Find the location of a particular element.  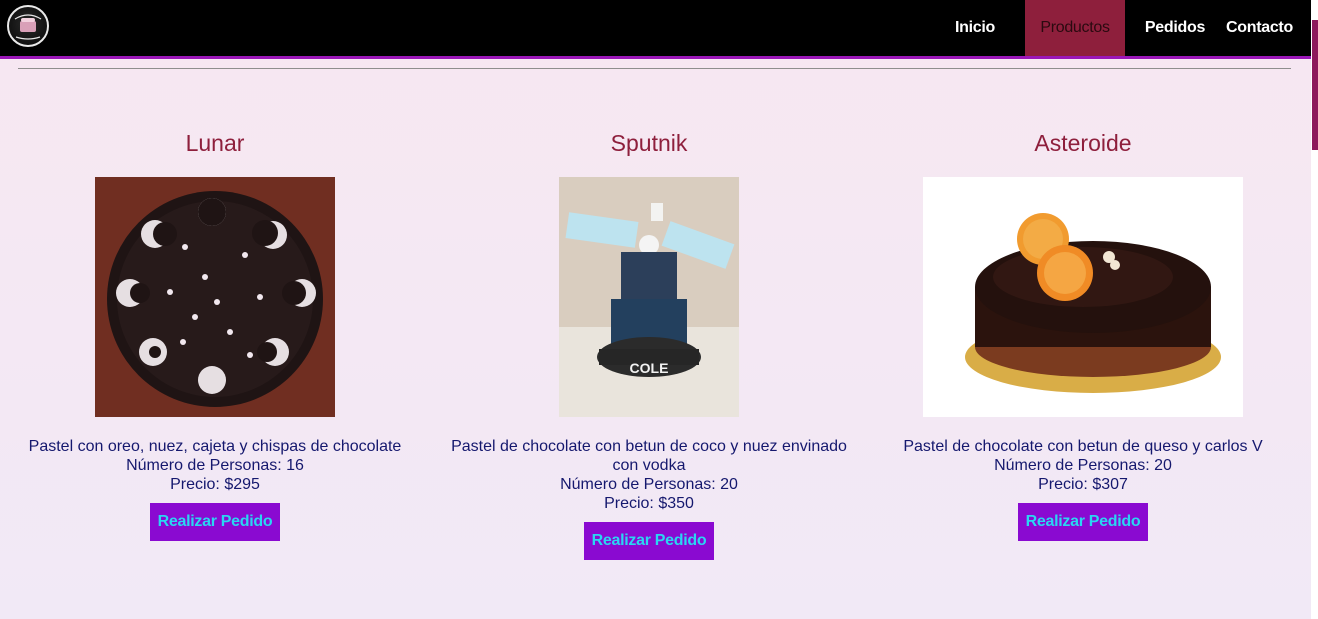

product-image-asteroide is located at coordinates (1083, 297).